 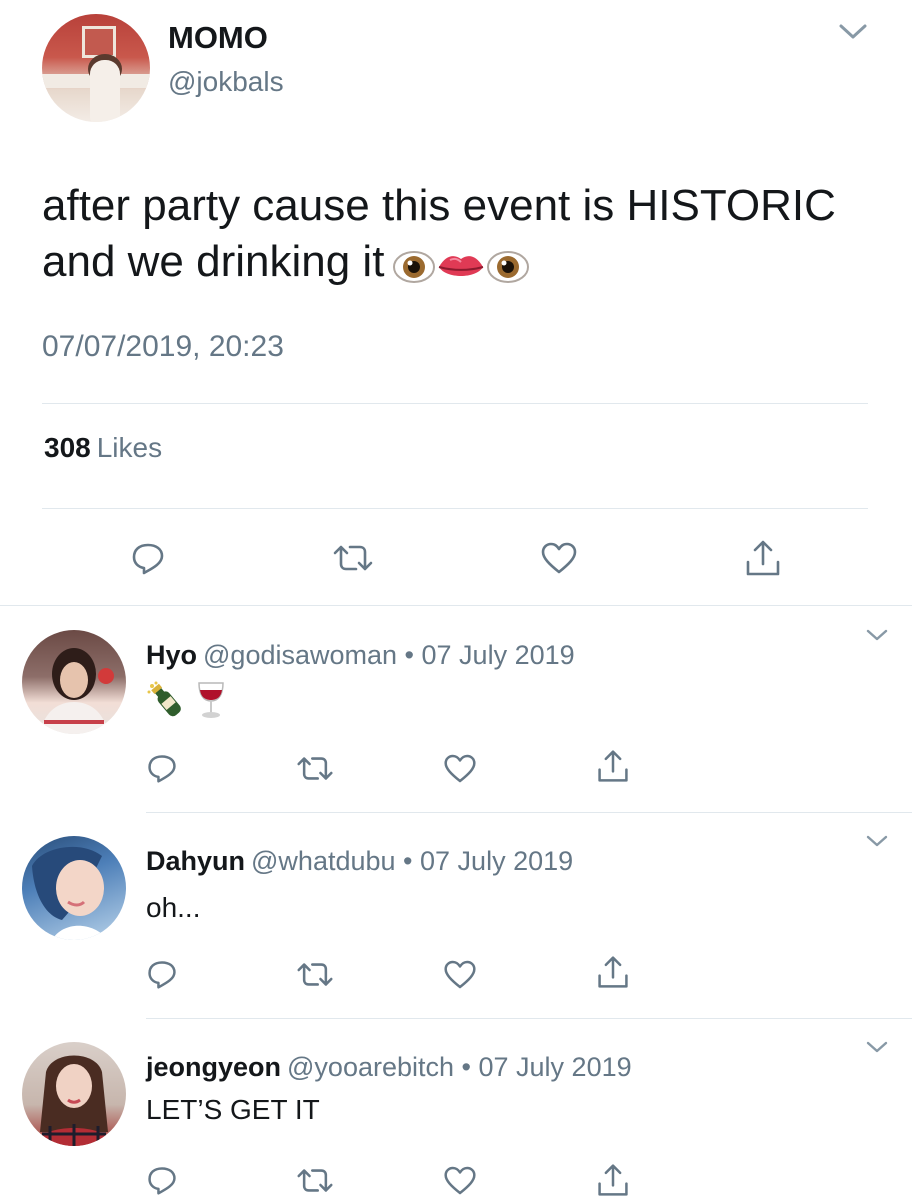 What do you see at coordinates (195, 861) in the screenshot?
I see `reply-author-name: Dahyun` at bounding box center [195, 861].